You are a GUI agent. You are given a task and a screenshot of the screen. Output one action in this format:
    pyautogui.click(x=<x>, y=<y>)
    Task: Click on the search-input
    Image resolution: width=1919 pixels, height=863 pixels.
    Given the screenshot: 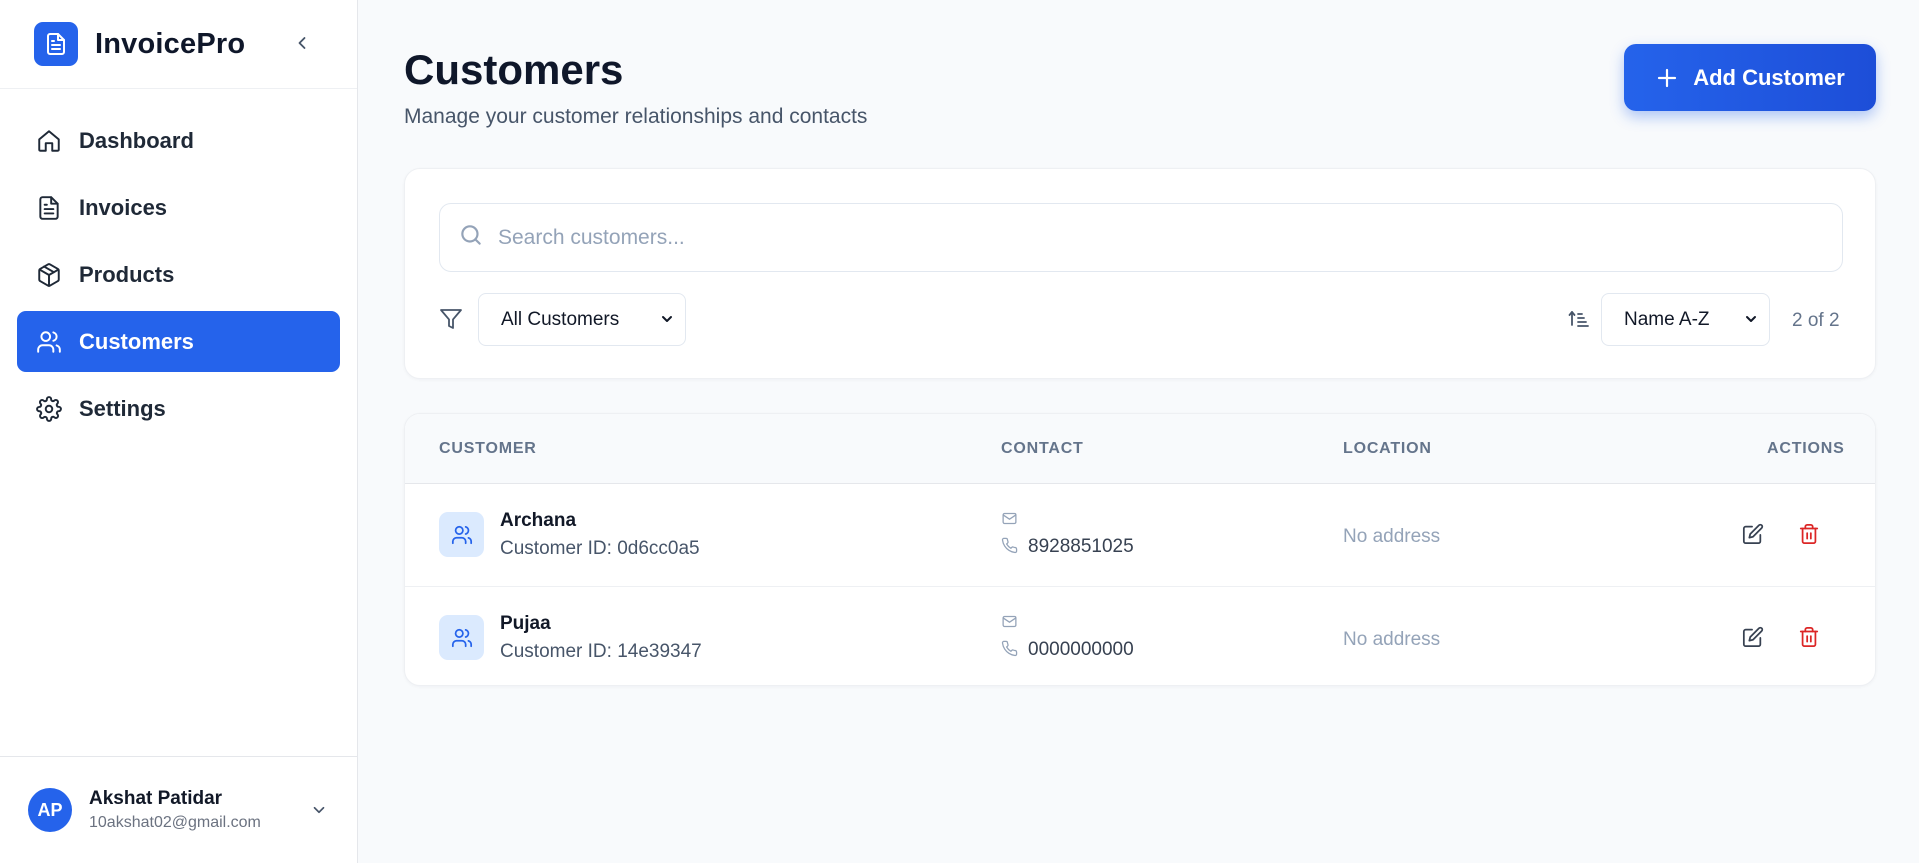 What is the action you would take?
    pyautogui.click(x=1148, y=237)
    